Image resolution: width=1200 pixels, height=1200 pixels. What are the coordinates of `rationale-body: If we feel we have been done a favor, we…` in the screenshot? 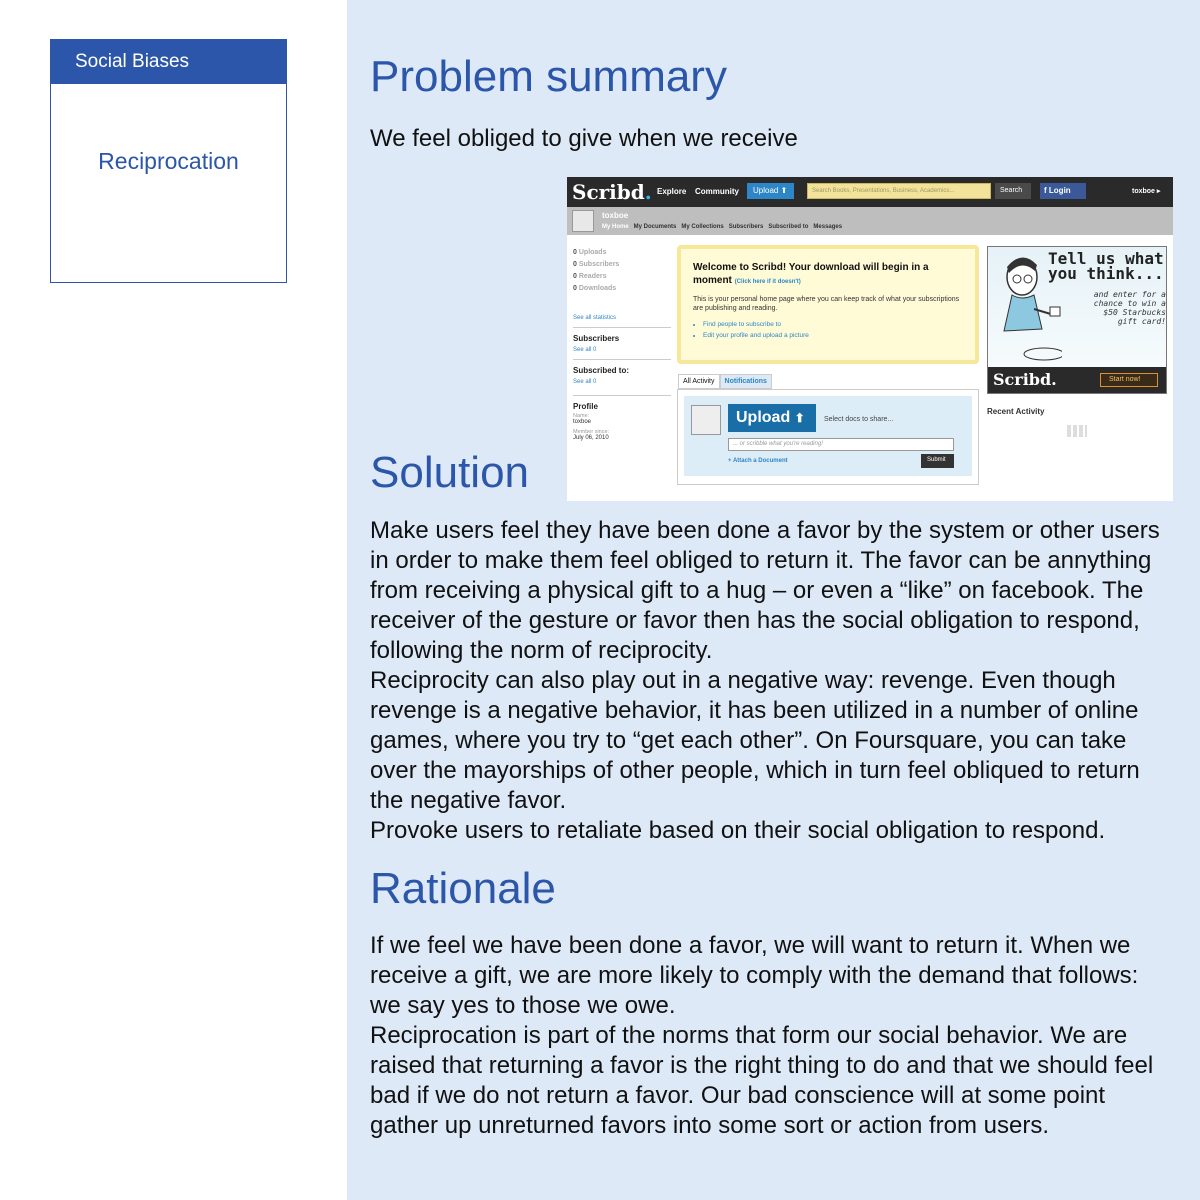 It's located at (770, 1036).